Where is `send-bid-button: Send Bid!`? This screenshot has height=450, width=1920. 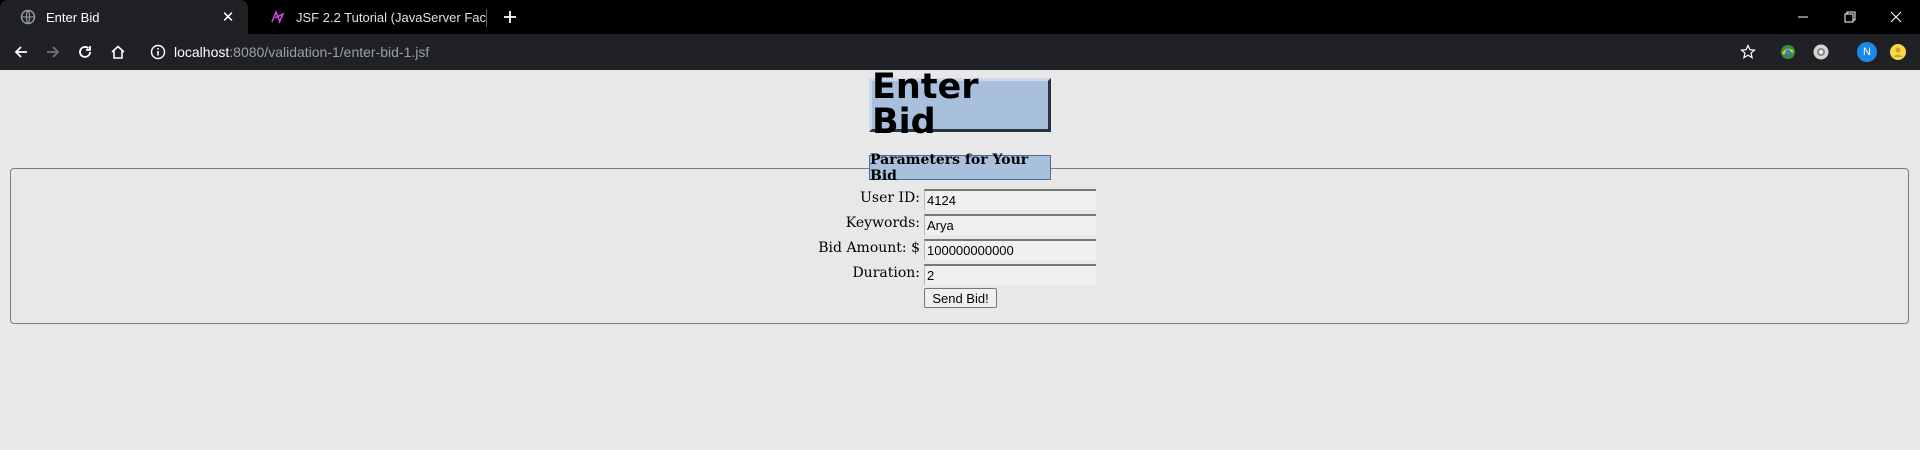
send-bid-button: Send Bid! is located at coordinates (960, 298).